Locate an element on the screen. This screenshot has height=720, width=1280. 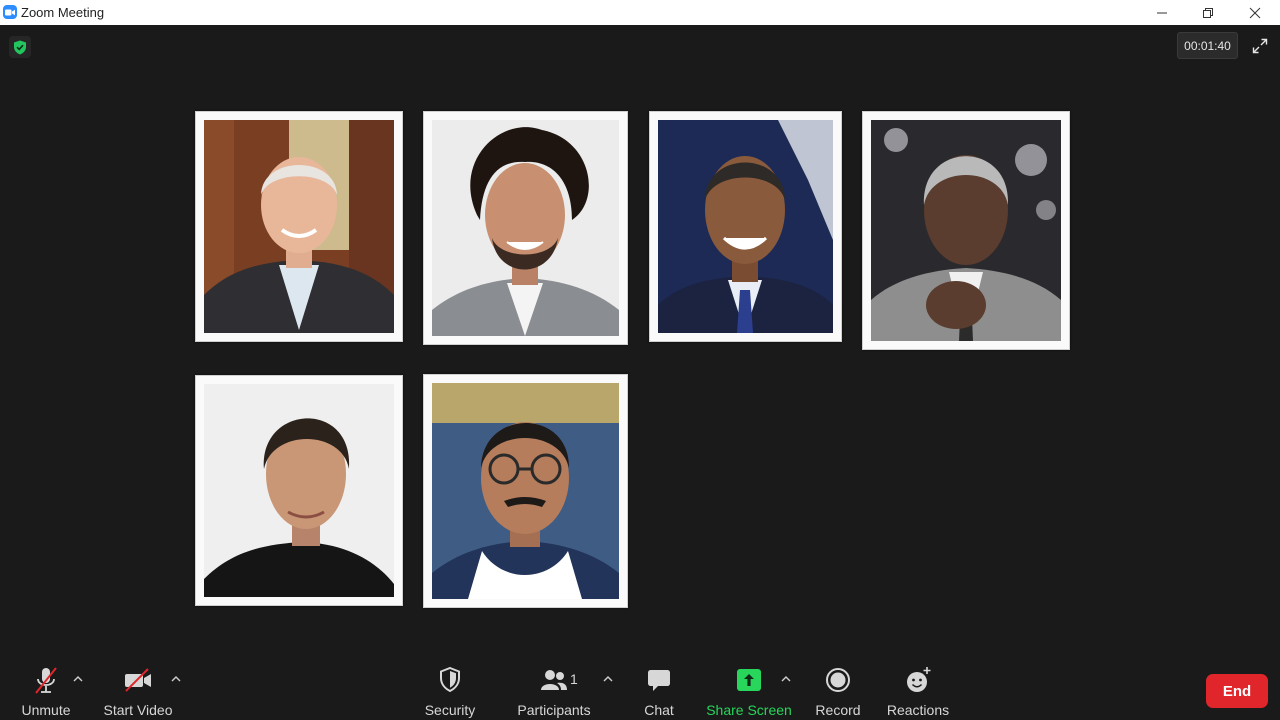
participants-button: Participants is located at coordinates (554, 690).